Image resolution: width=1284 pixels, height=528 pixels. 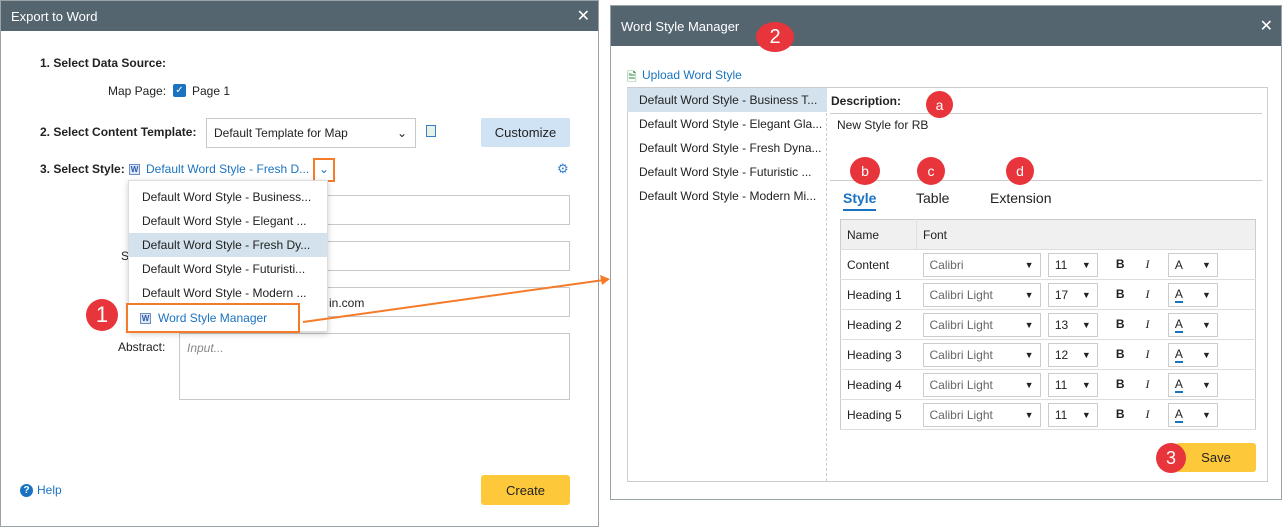 I want to click on annotation-b: b, so click(x=865, y=171).